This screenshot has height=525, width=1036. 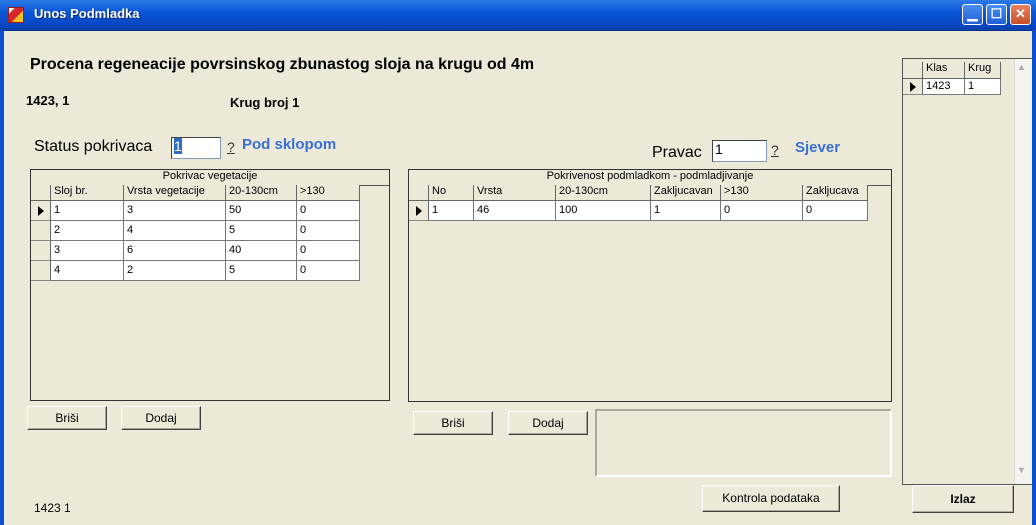 I want to click on record-id: 1423, 1, so click(x=48, y=100).